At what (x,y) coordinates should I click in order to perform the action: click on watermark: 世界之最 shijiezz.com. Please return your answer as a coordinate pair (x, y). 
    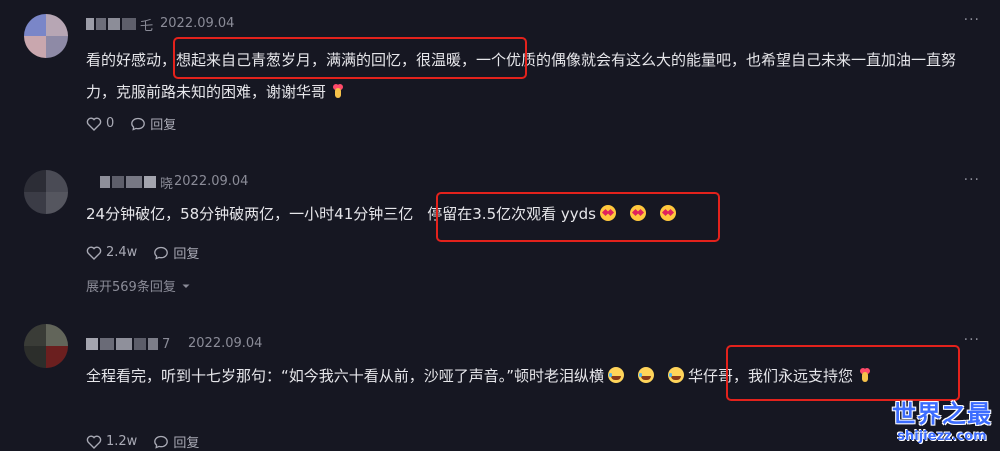
    Looking at the image, I should click on (942, 419).